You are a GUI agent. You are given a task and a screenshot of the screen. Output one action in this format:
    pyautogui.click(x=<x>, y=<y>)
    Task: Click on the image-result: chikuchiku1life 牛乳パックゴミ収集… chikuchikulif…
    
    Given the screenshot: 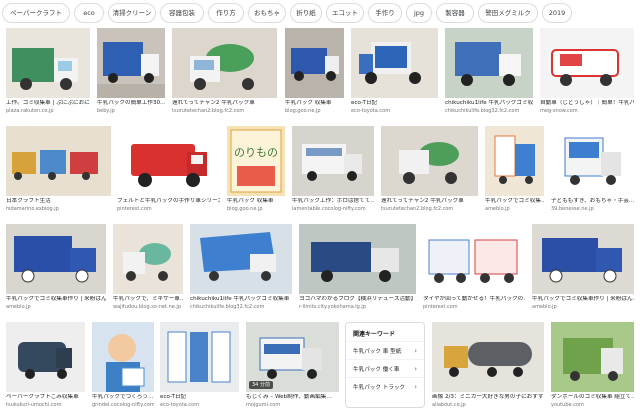 What is the action you would take?
    pyautogui.click(x=489, y=74)
    